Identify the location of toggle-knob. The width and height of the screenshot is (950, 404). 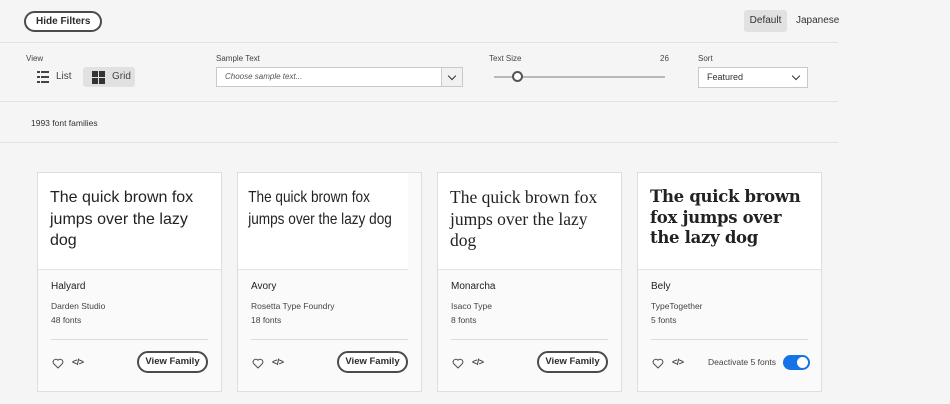
(802, 362).